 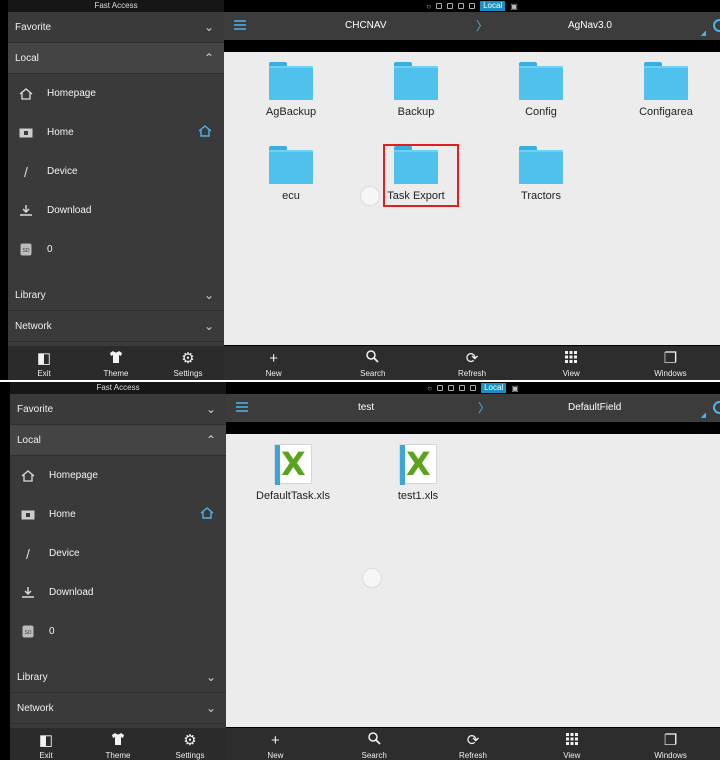 What do you see at coordinates (291, 174) in the screenshot?
I see `folder-item: ecu` at bounding box center [291, 174].